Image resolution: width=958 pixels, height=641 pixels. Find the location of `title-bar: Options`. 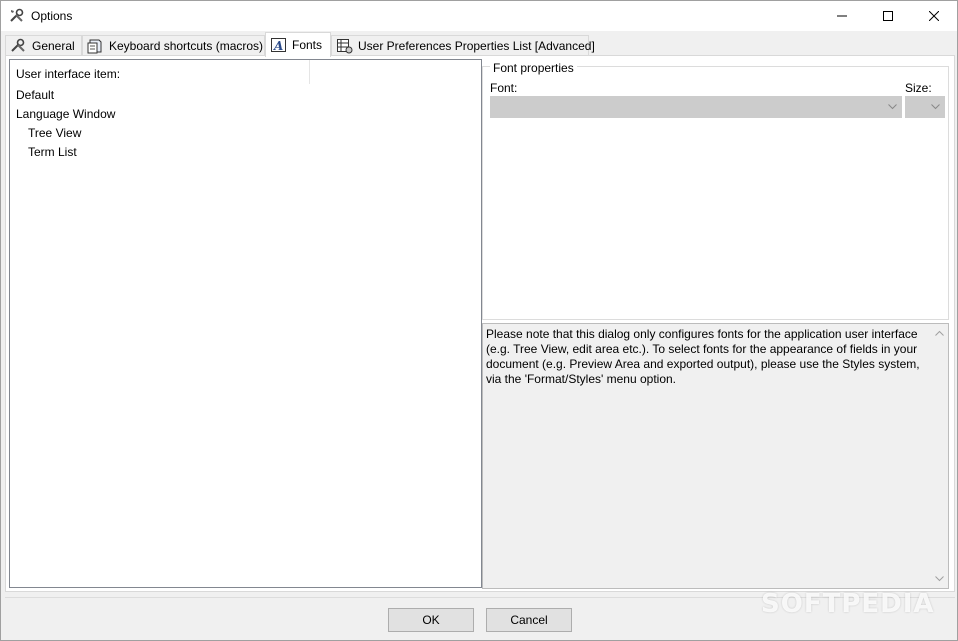

title-bar: Options is located at coordinates (479, 16).